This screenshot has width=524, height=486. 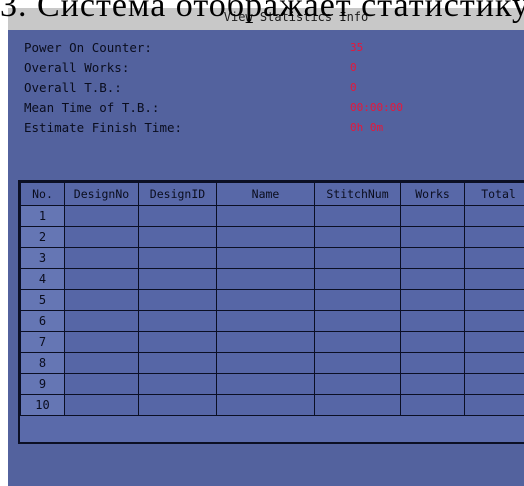 What do you see at coordinates (494, 194) in the screenshot?
I see `column-header-total: Total` at bounding box center [494, 194].